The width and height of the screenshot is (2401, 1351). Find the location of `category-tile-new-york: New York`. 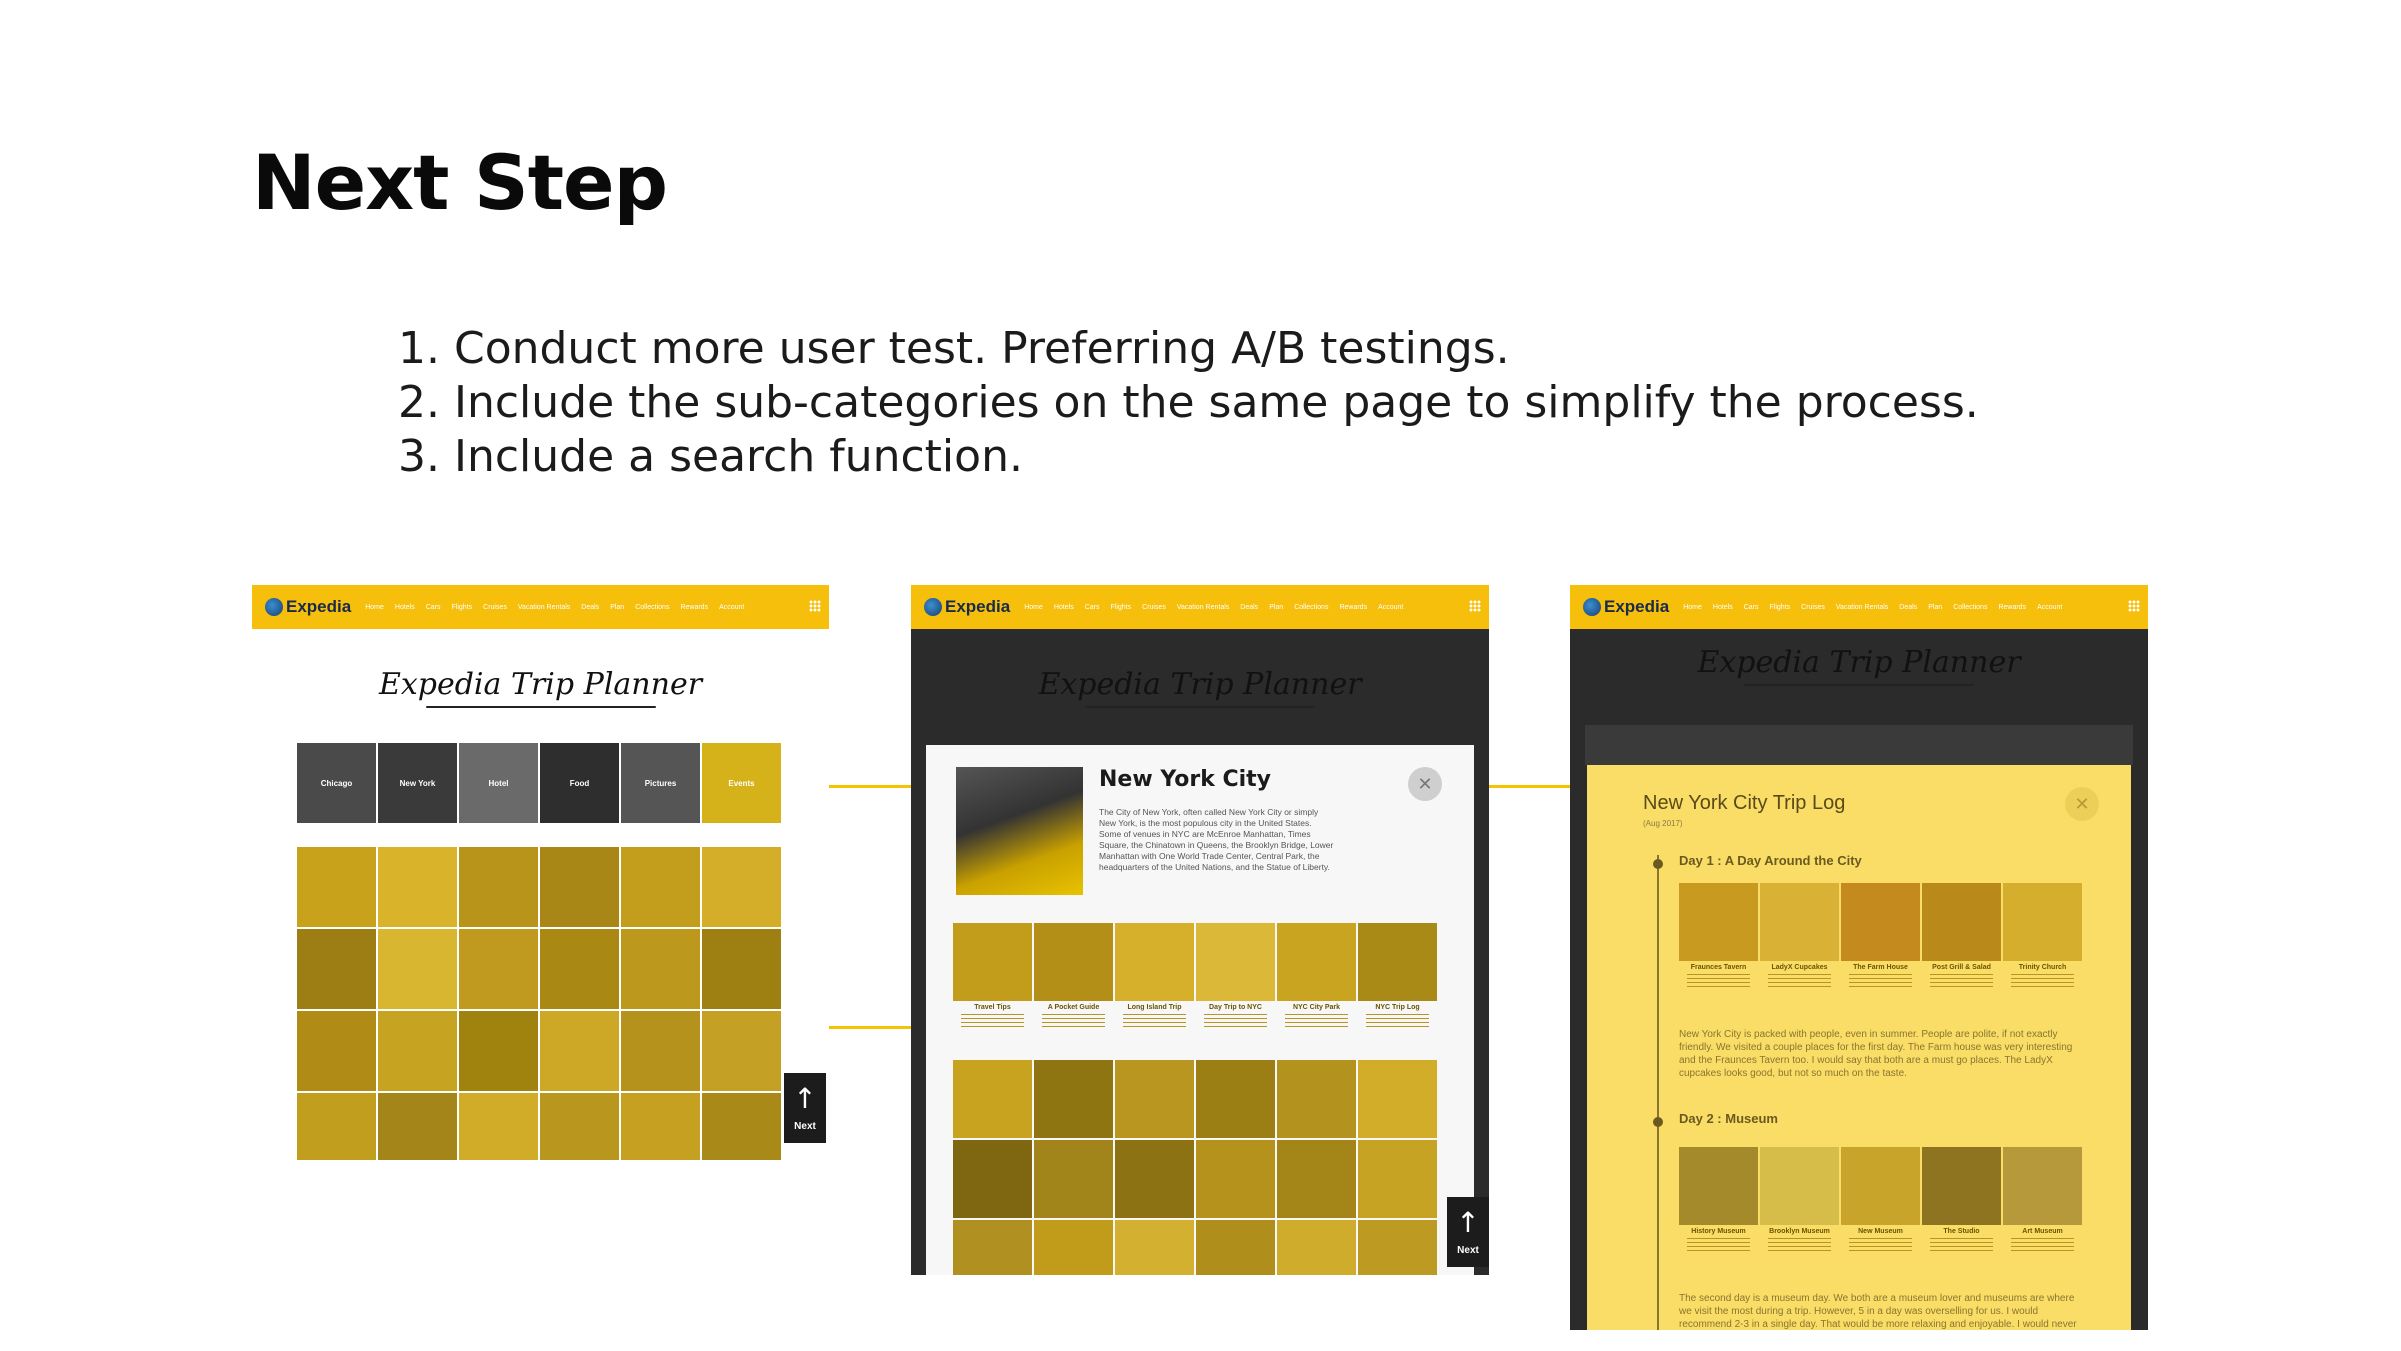

category-tile-new-york: New York is located at coordinates (417, 783).